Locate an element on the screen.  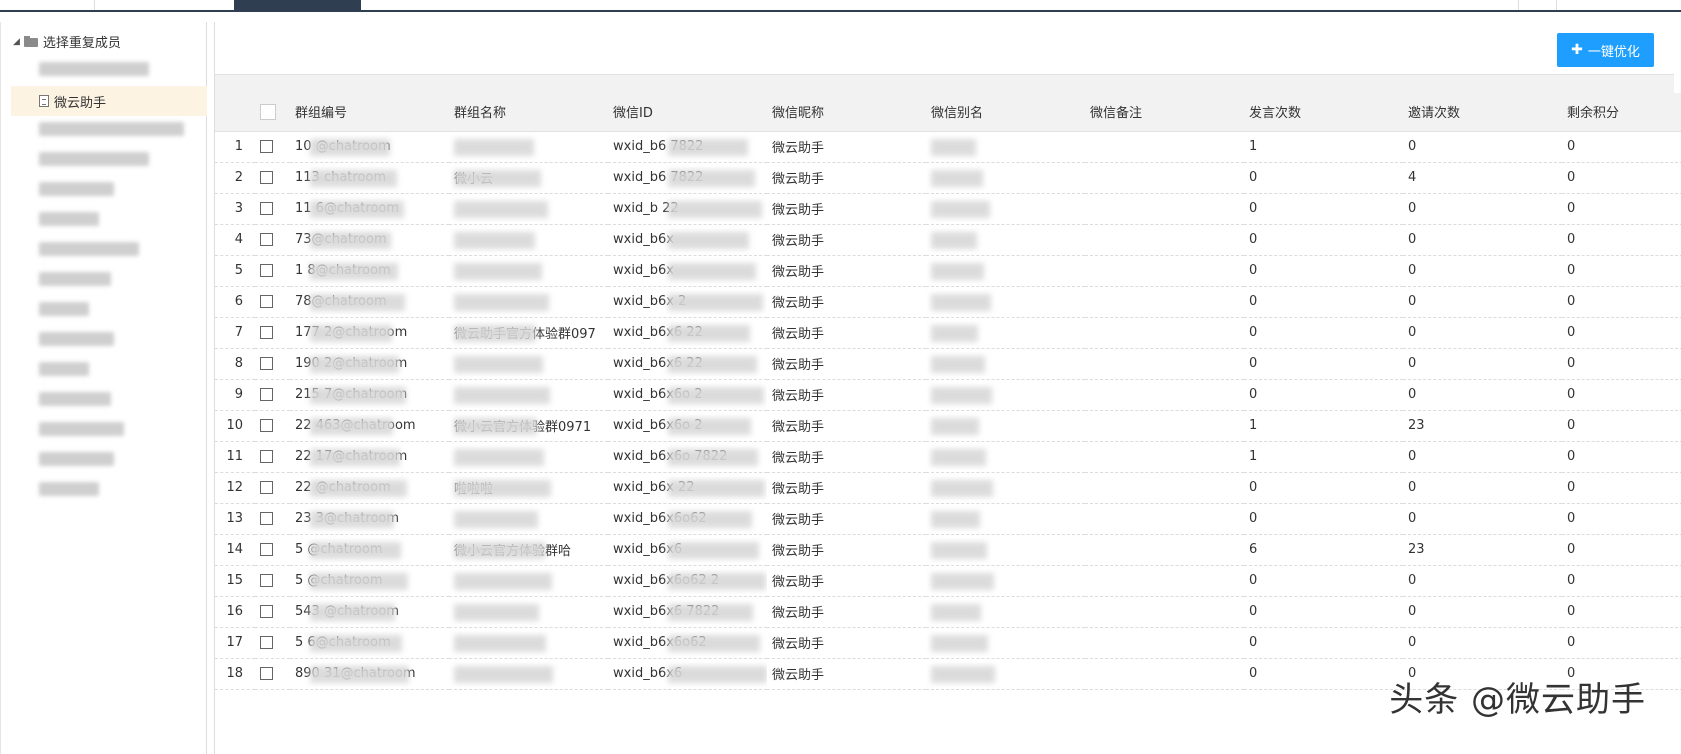
row-speak-count: 0 is located at coordinates (1323, 302).